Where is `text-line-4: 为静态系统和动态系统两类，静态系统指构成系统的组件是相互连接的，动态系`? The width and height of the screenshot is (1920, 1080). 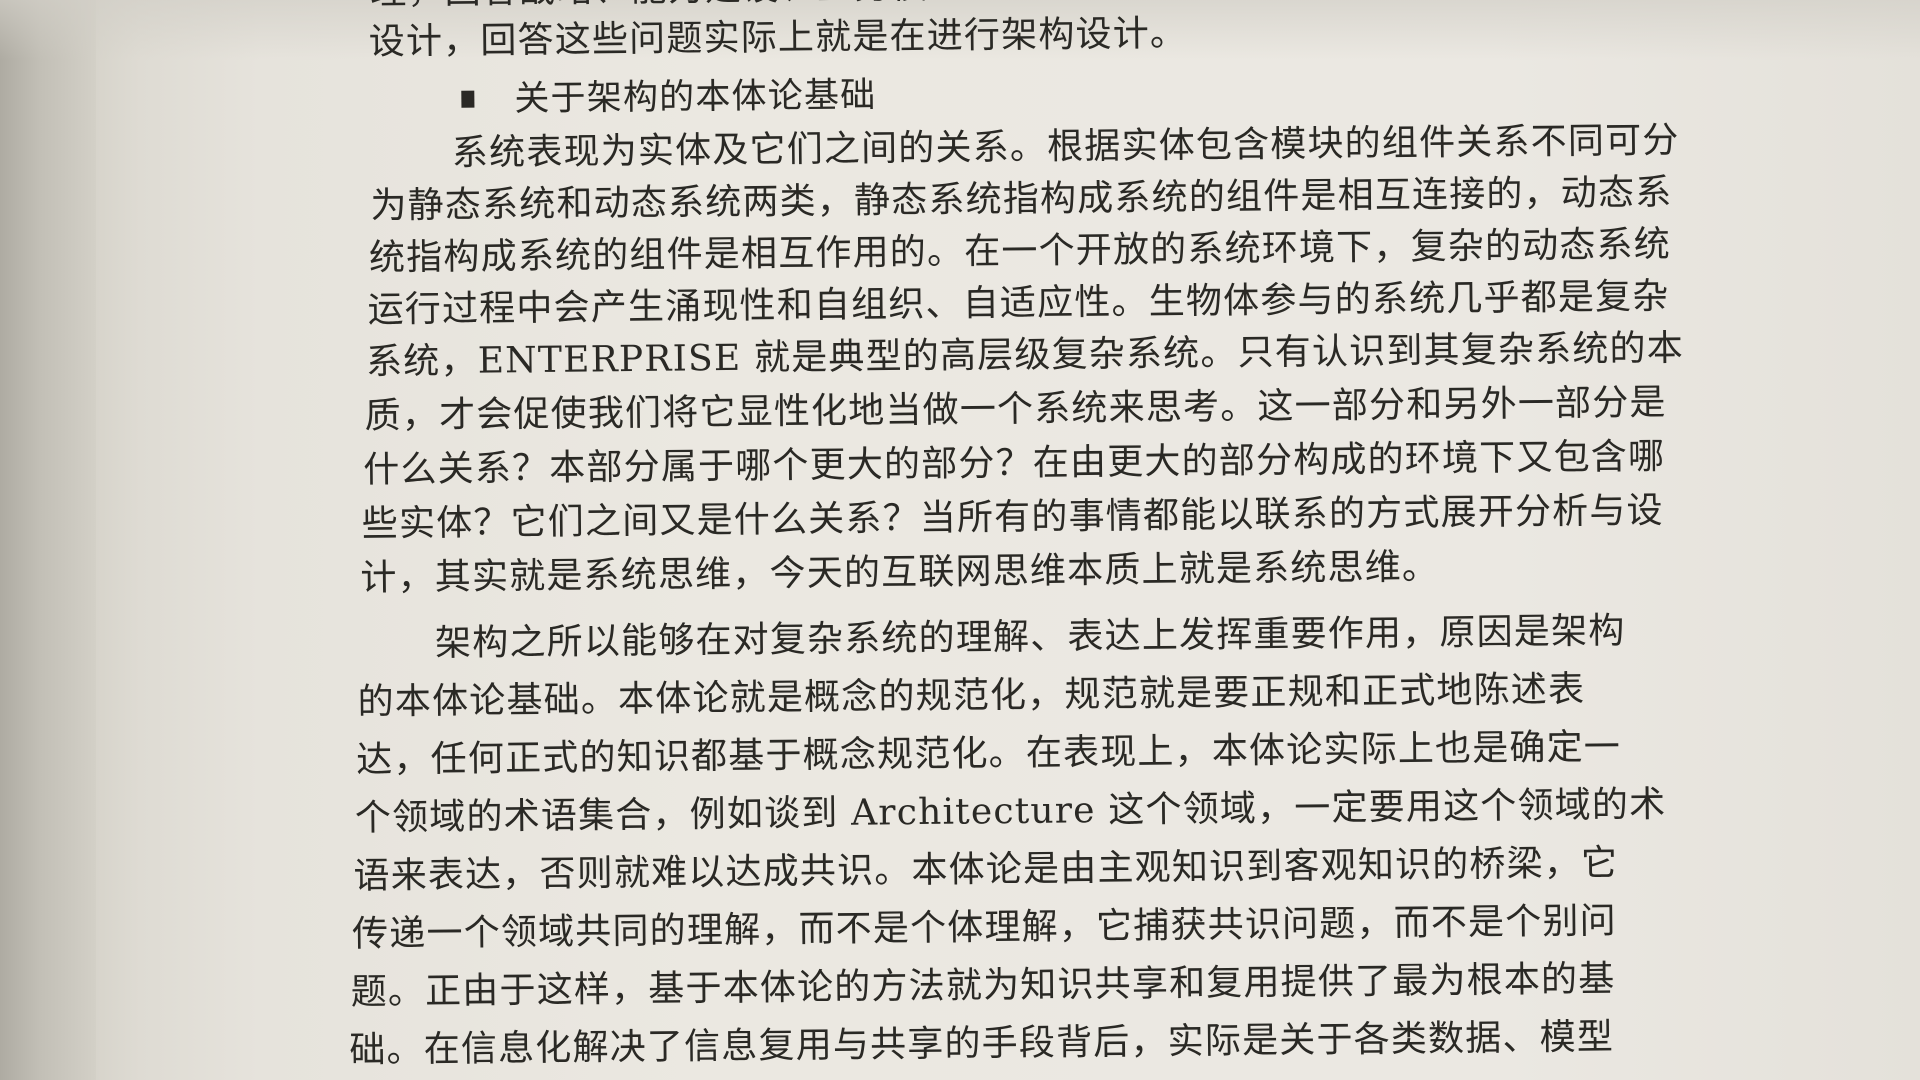 text-line-4: 为静态系统和动态系统两类，静态系统指构成系统的组件是相互连接的，动态系 is located at coordinates (1021, 199).